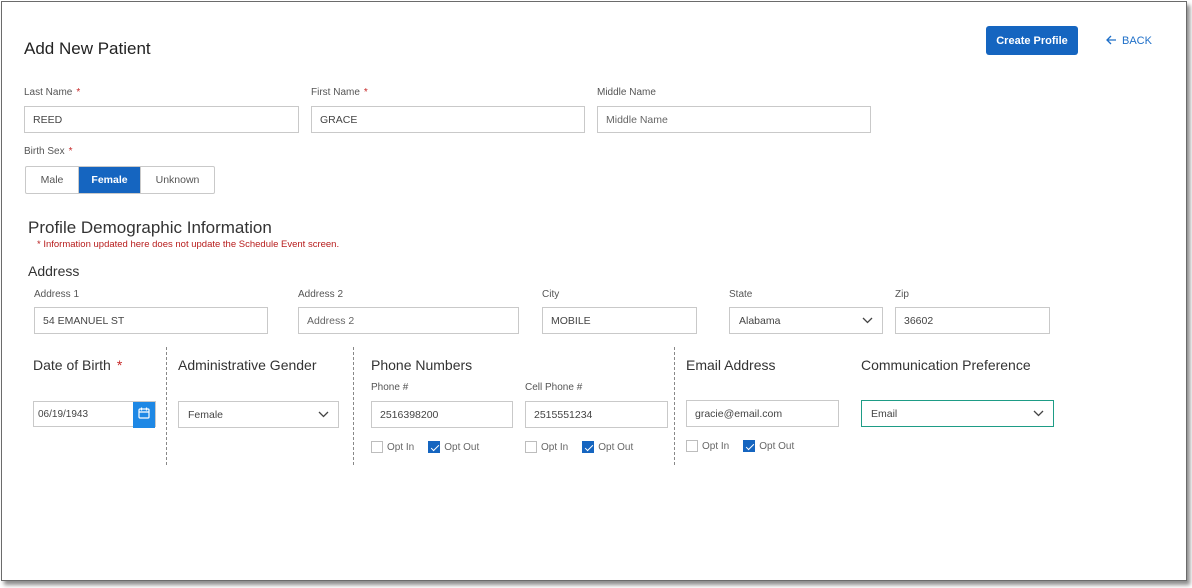 The image size is (1192, 588). What do you see at coordinates (57, 294) in the screenshot?
I see `address1-label: Address 1` at bounding box center [57, 294].